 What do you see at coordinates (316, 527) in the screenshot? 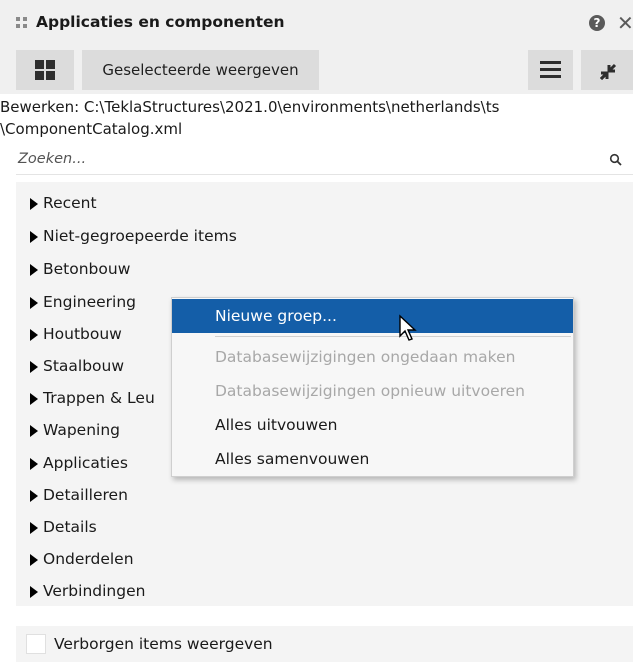
I see `tree-item-details: Details` at bounding box center [316, 527].